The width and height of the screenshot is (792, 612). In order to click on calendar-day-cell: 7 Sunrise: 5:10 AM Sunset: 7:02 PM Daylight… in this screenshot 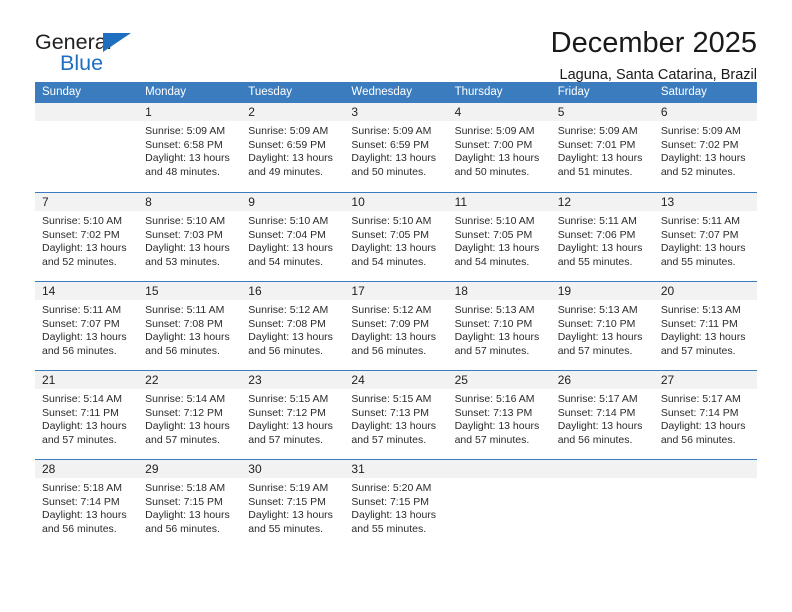, I will do `click(87, 237)`.